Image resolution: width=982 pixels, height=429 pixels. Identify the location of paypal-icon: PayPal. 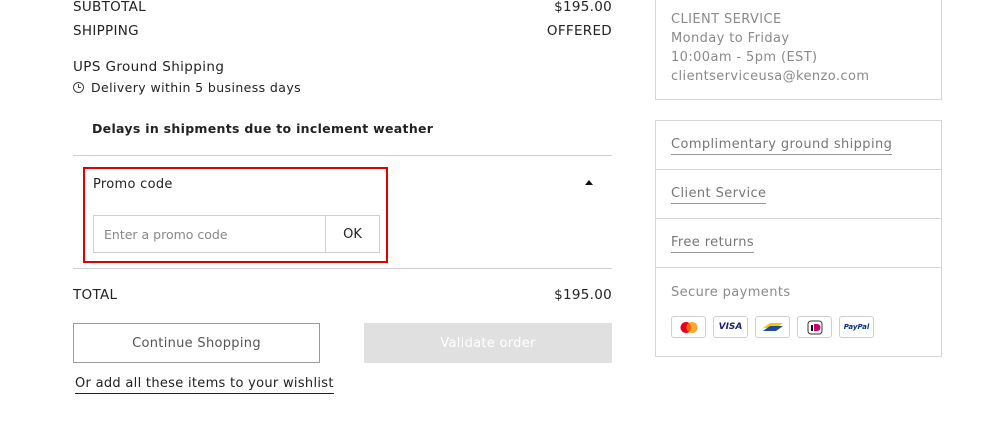
(856, 327).